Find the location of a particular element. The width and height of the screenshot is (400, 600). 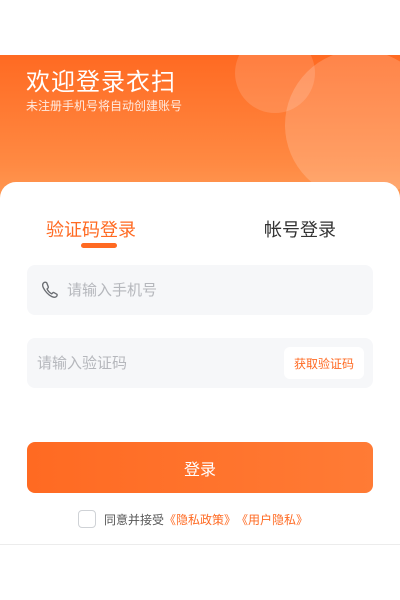

active-tab-indicator is located at coordinates (99, 245).